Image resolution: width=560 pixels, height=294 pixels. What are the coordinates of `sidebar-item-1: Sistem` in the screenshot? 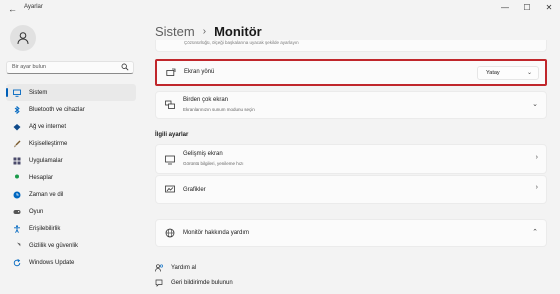 It's located at (71, 92).